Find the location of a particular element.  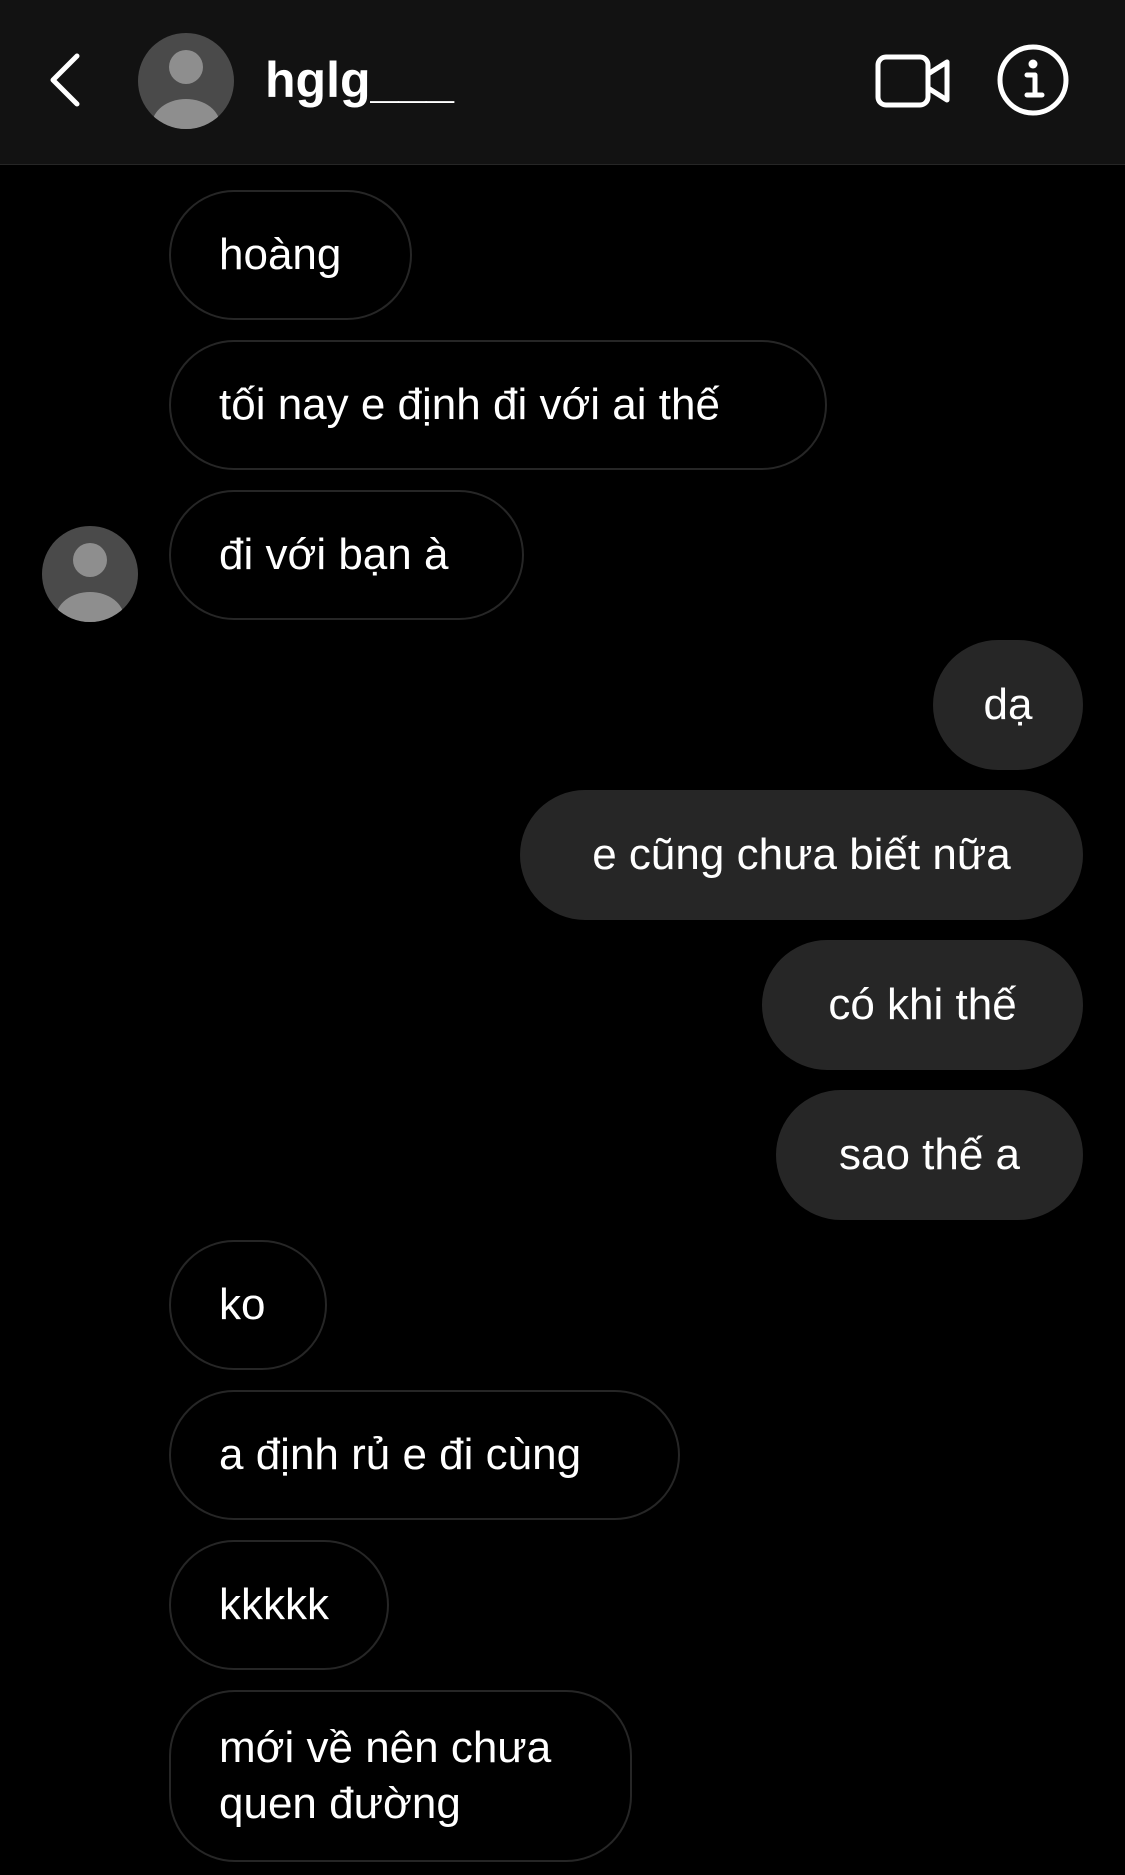

outgoing-message: có khi thế is located at coordinates (922, 1005).